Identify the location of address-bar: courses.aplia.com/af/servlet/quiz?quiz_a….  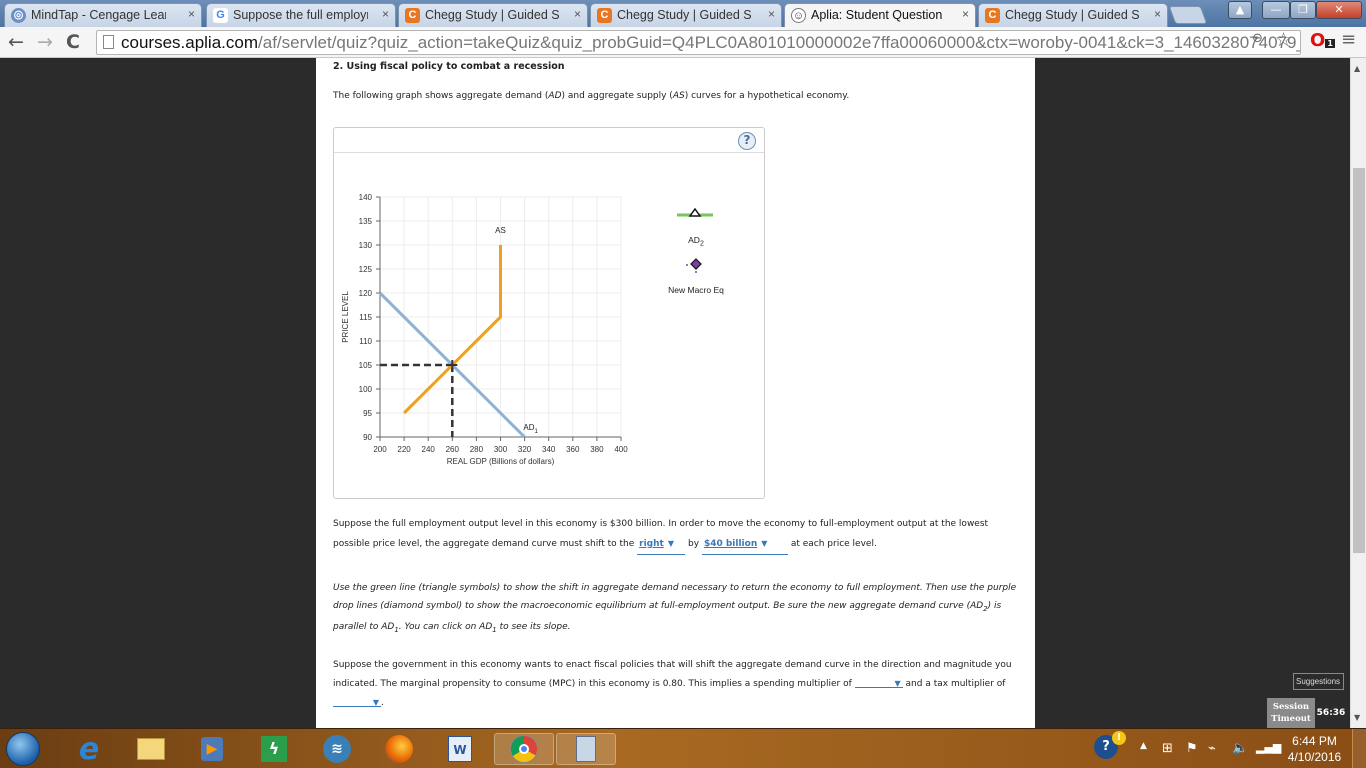
(698, 42).